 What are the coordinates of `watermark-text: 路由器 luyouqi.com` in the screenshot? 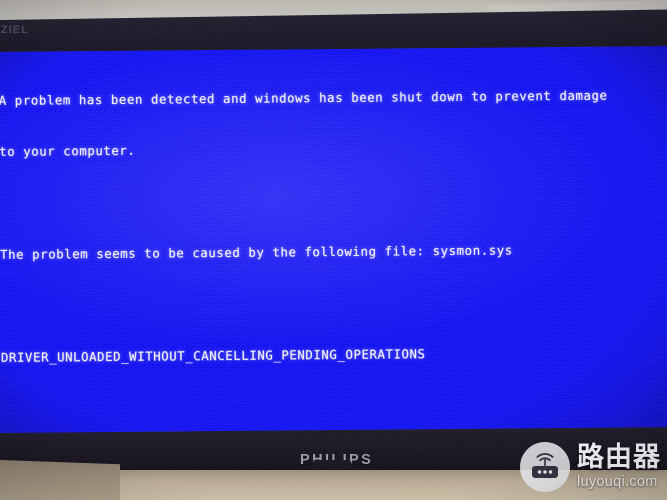 It's located at (619, 467).